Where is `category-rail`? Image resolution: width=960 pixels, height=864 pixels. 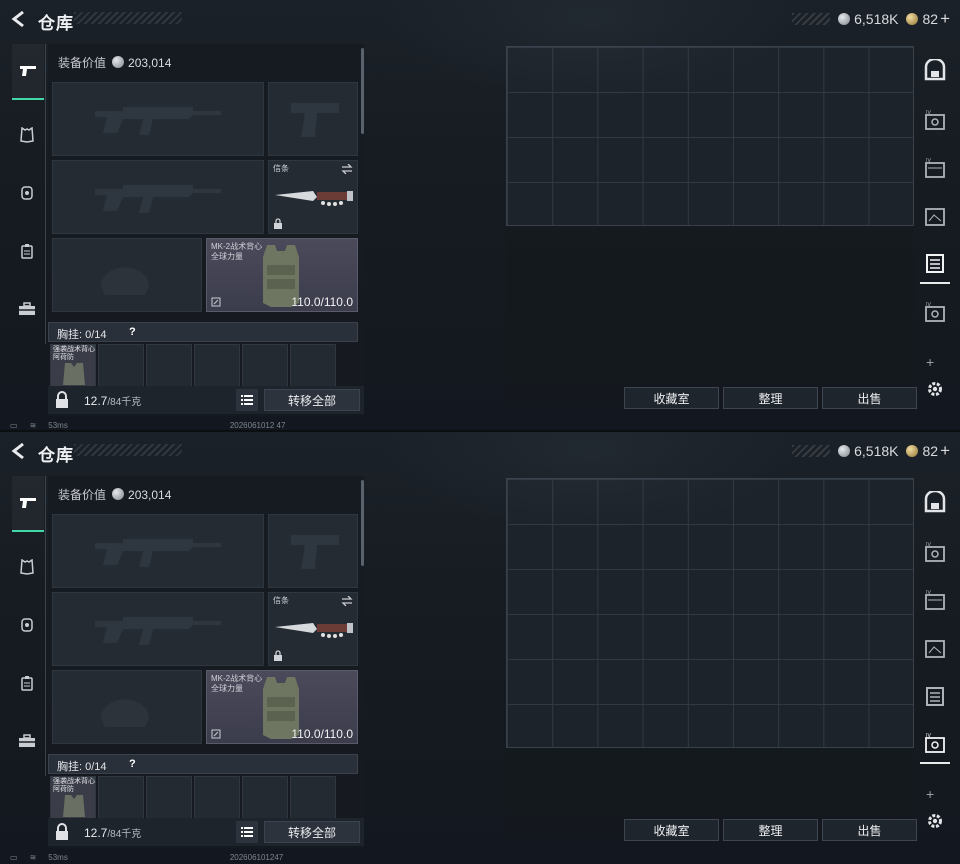 category-rail is located at coordinates (27, 194).